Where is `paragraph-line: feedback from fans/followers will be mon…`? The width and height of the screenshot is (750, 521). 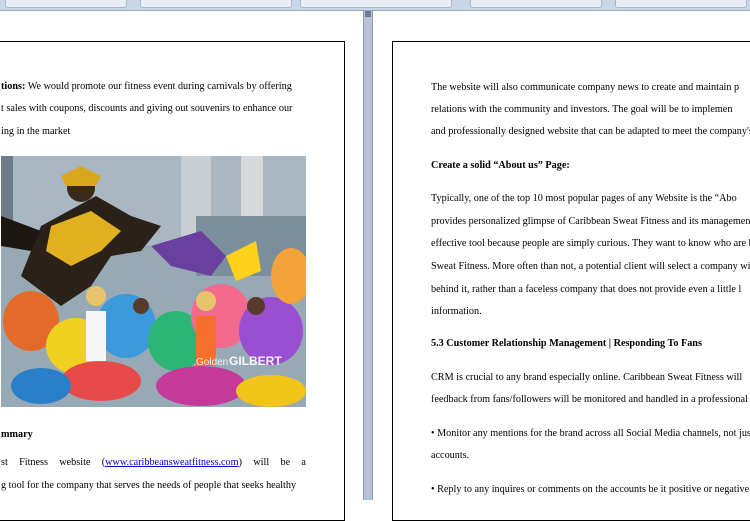
paragraph-line: feedback from fans/followers will be mon… is located at coordinates (590, 399).